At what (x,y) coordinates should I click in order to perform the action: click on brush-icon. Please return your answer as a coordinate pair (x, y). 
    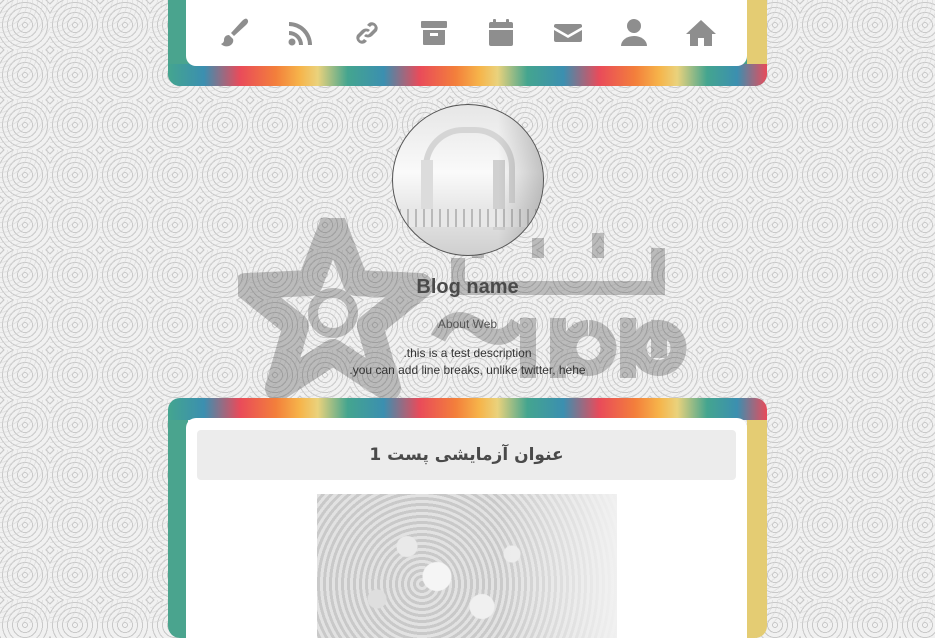
    Looking at the image, I should click on (234, 33).